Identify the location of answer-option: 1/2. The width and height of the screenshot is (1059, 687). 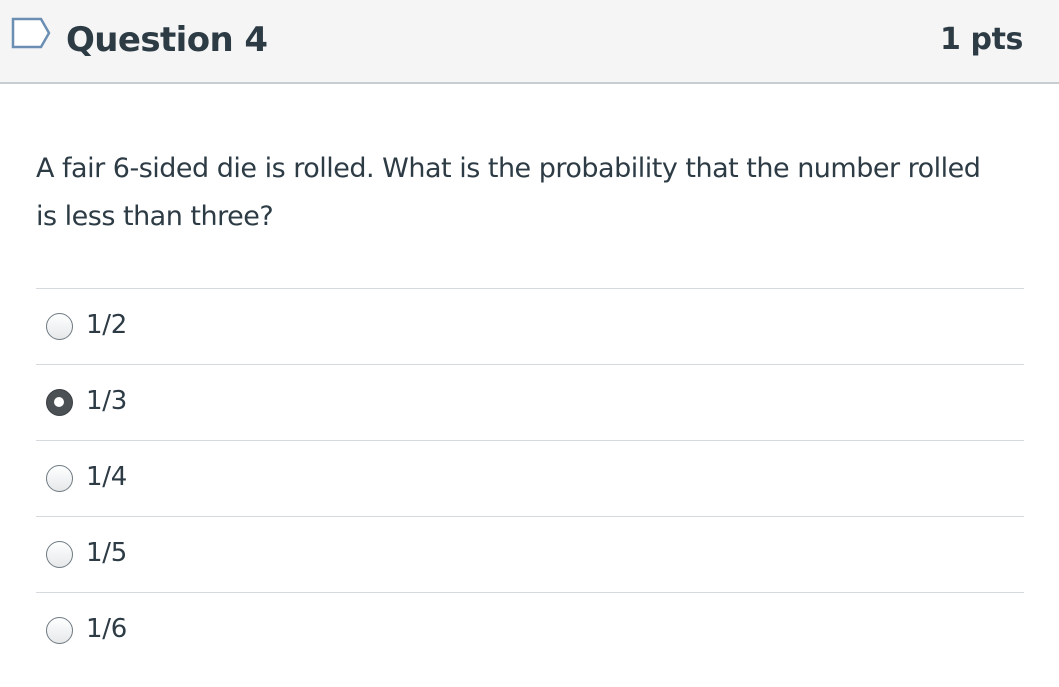
(530, 326).